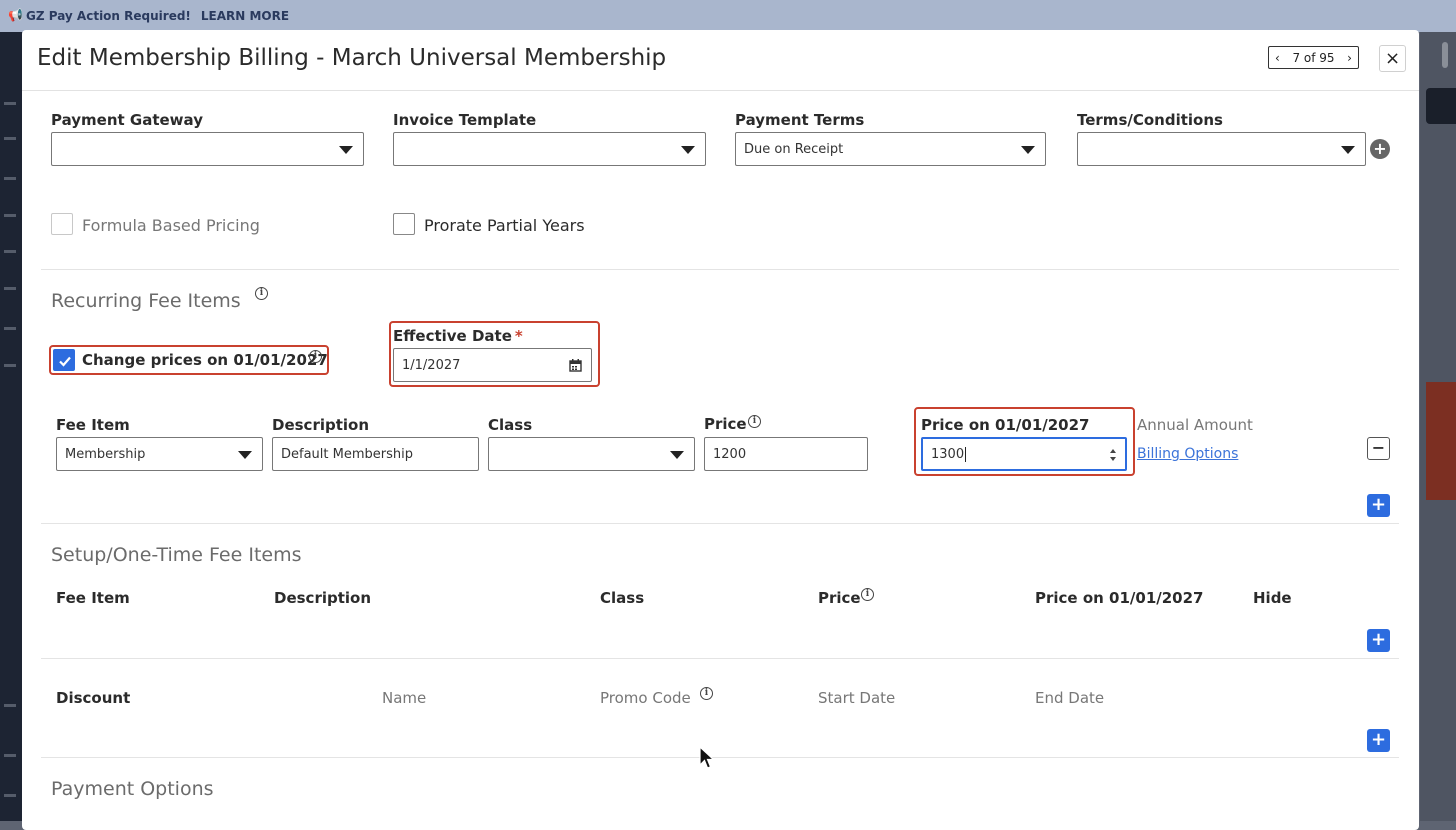 Image resolution: width=1456 pixels, height=830 pixels. Describe the element at coordinates (93, 425) in the screenshot. I see `fee-item-header: Fee Item` at that location.